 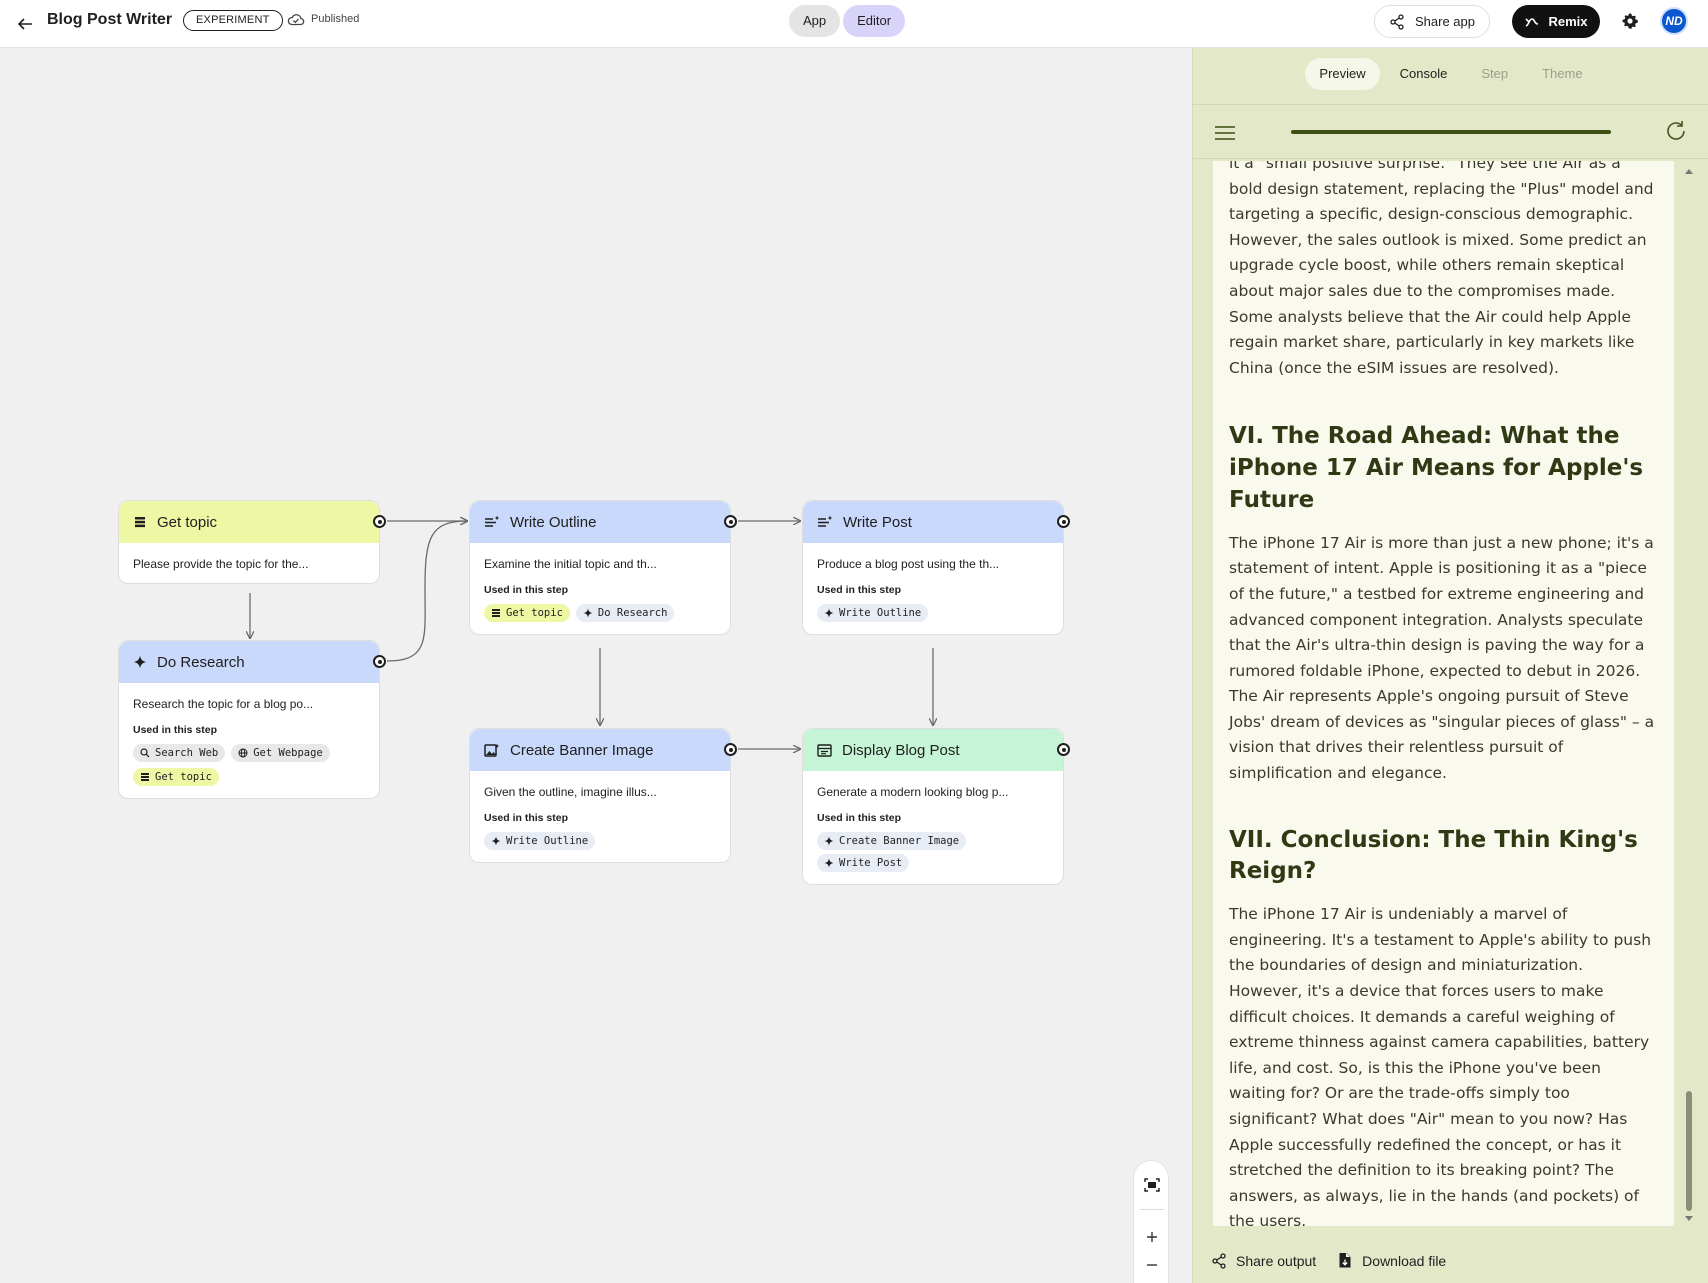 I want to click on panel-tabs: Preview Console Step Theme, so click(x=1450, y=74).